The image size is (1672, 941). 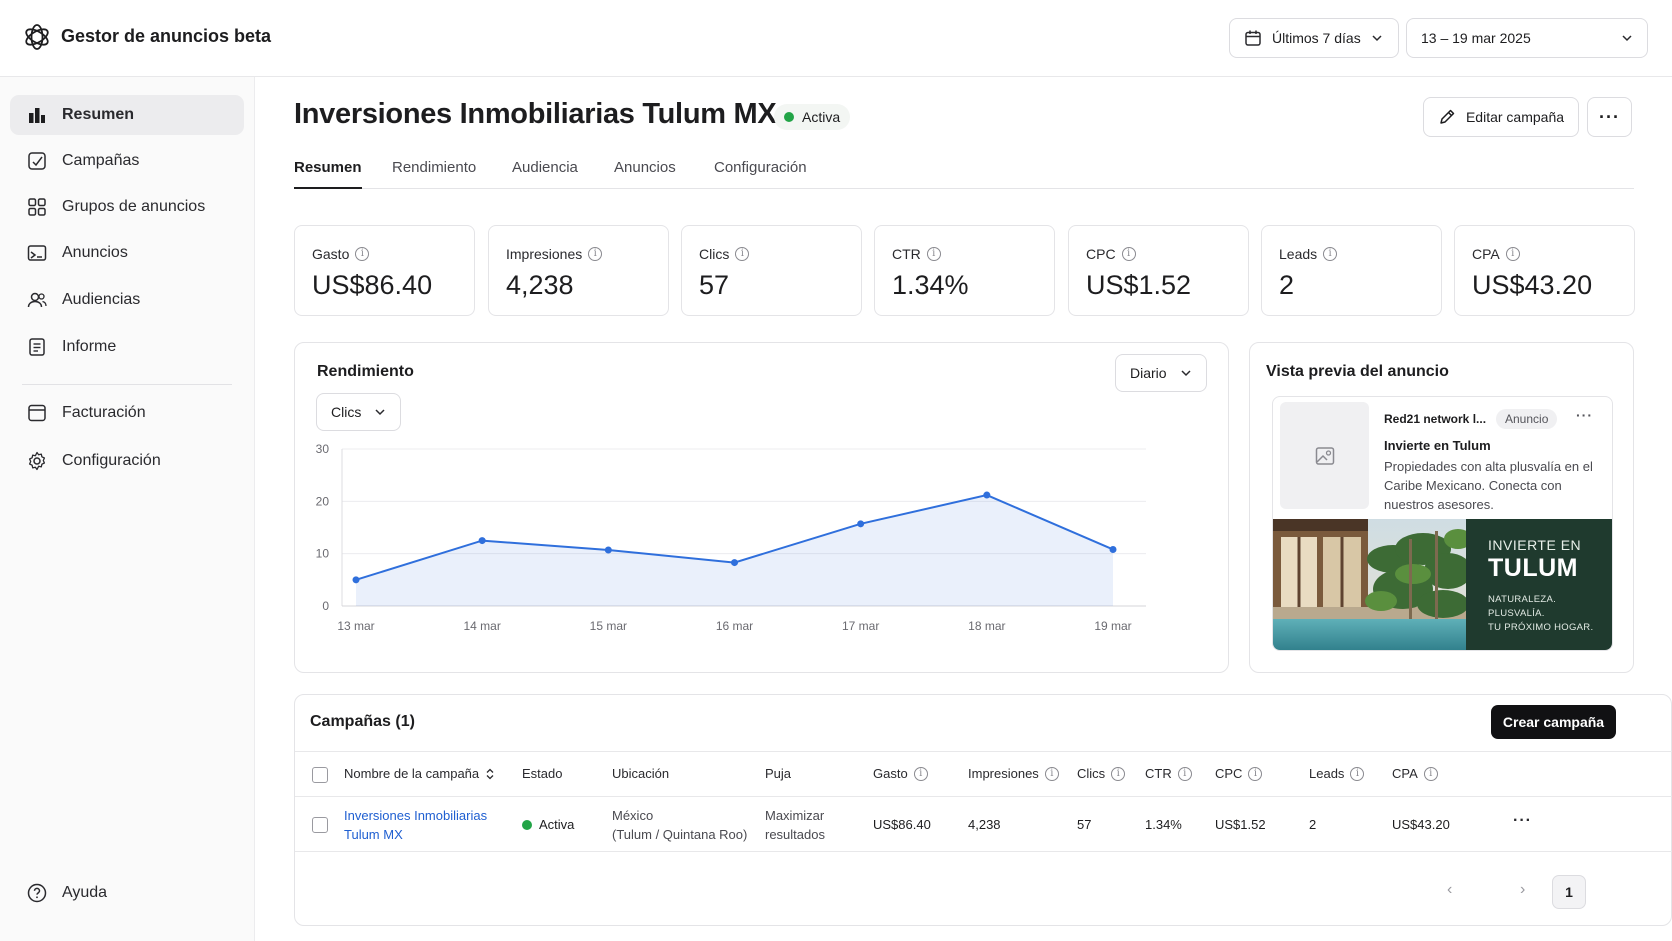 I want to click on sidebar-item-label: Facturación, so click(x=104, y=412).